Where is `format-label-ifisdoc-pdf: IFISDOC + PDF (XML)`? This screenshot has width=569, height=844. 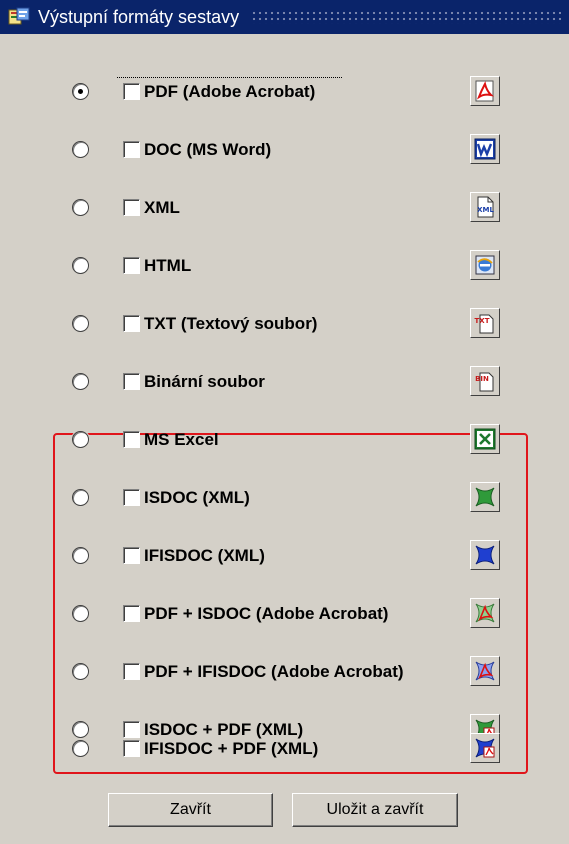 format-label-ifisdoc-pdf: IFISDOC + PDF (XML) is located at coordinates (231, 748).